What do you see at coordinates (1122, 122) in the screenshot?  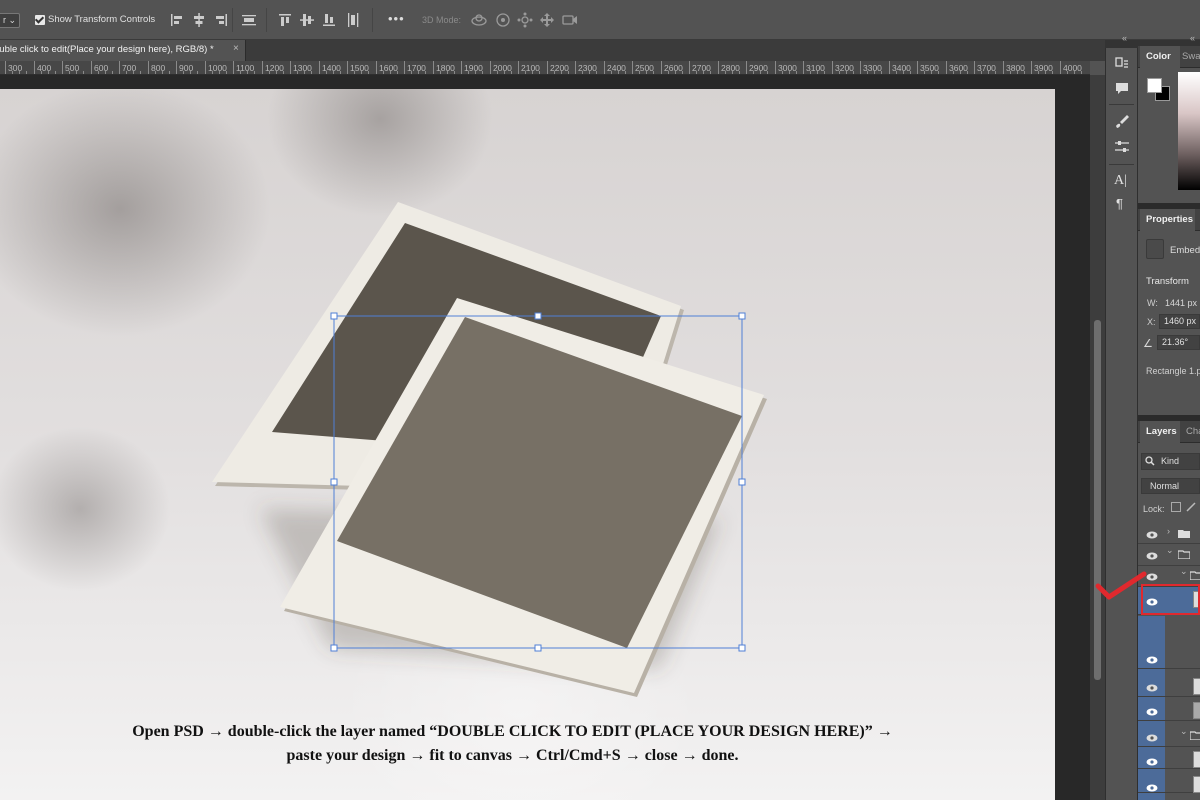 I see `brush-settings-icon` at bounding box center [1122, 122].